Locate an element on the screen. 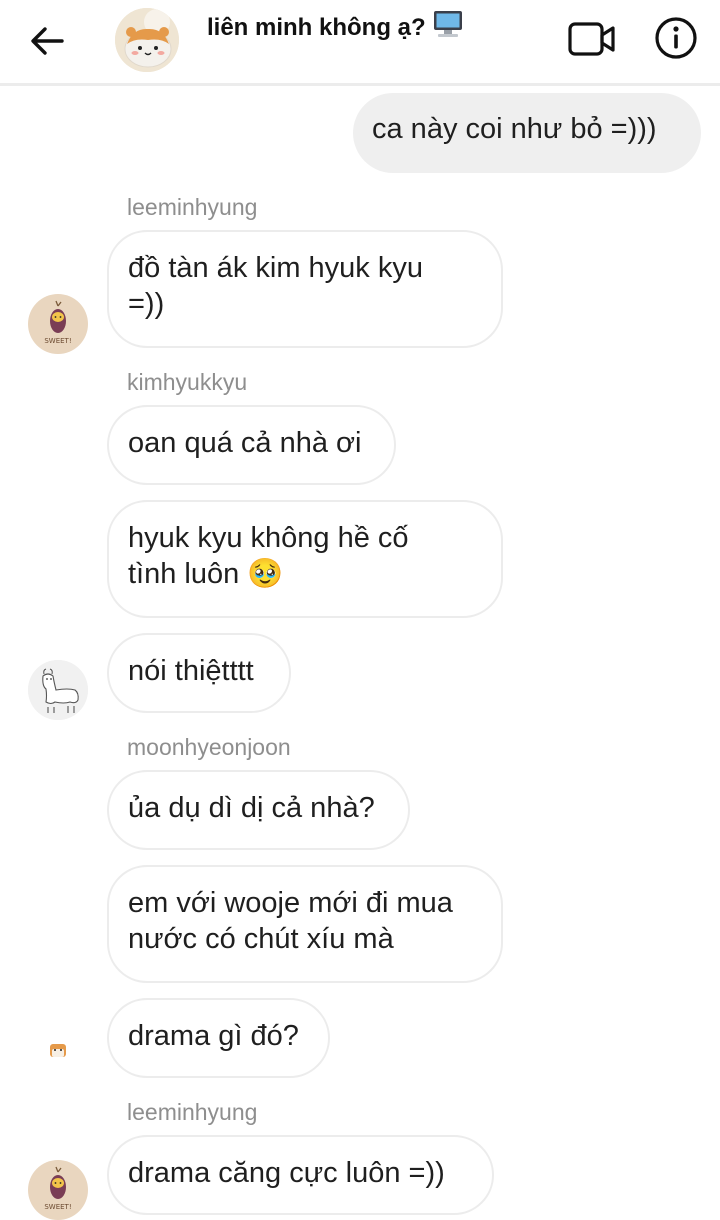  message-text: ủa dụ dì dị cả nhà? is located at coordinates (251, 808).